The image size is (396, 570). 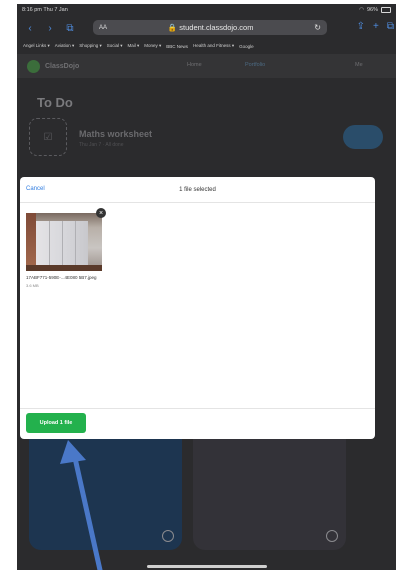 I want to click on remove-file-icon: ×, so click(x=101, y=213).